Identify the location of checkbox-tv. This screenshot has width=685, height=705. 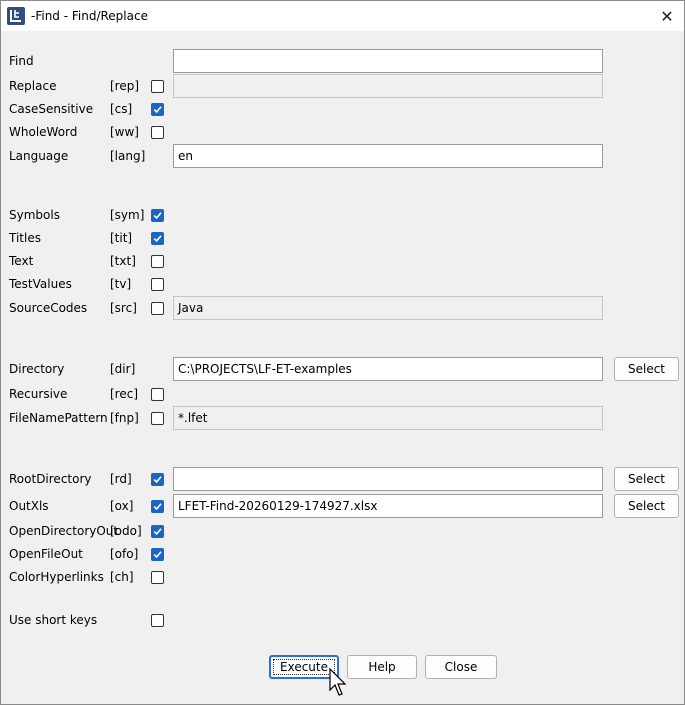
(157, 284).